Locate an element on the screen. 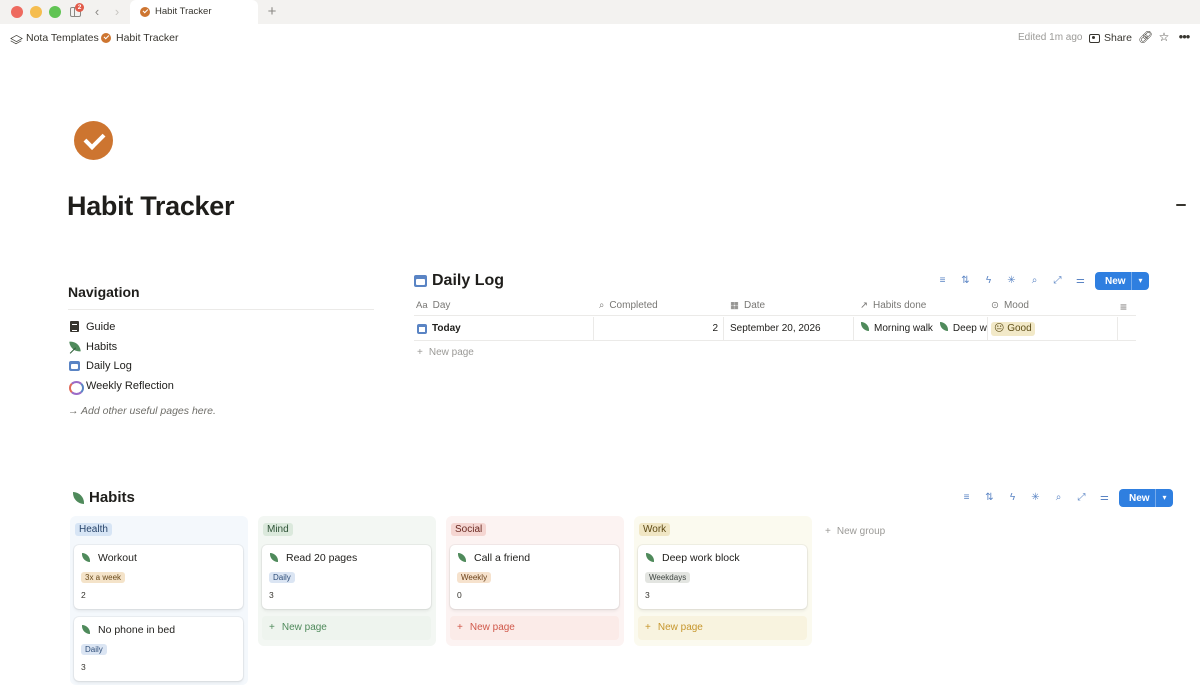 This screenshot has height=685, width=1200. frequency-tag: Weekdays is located at coordinates (668, 577).